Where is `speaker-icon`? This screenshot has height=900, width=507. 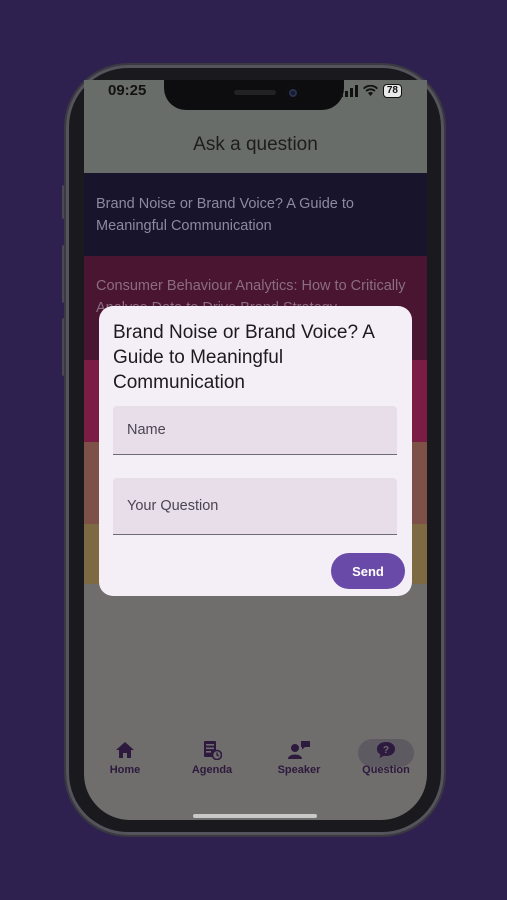 speaker-icon is located at coordinates (299, 750).